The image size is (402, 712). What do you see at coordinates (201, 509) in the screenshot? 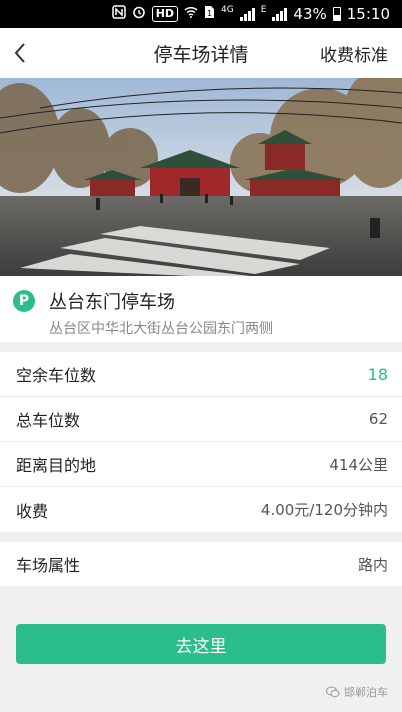
I see `detail-row-fee: 收费 4.00元/120分钟内` at bounding box center [201, 509].